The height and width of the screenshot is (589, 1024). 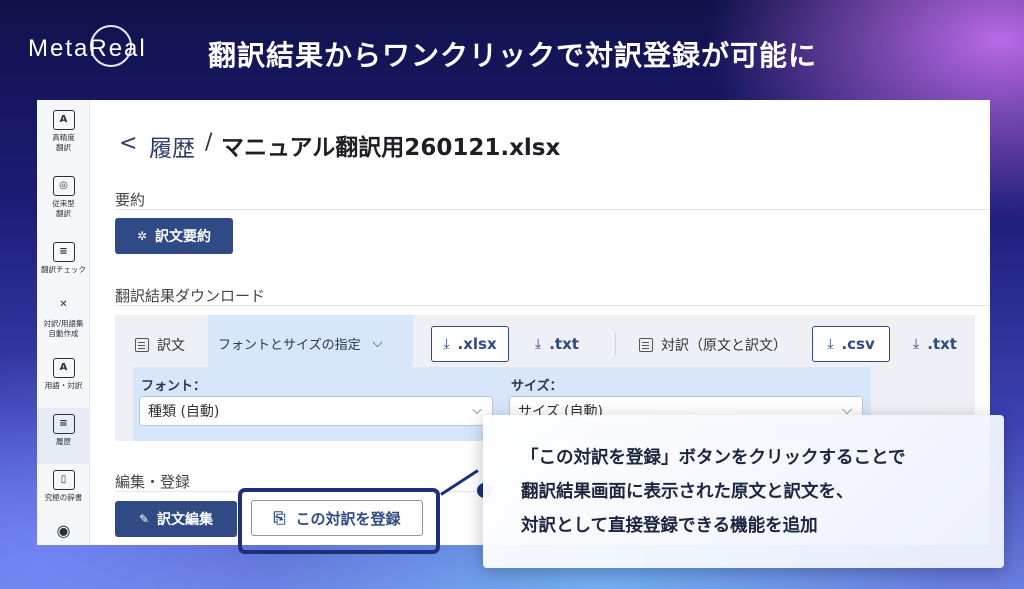 What do you see at coordinates (63, 436) in the screenshot?
I see `sidebar-item-history: ≡ 履歴` at bounding box center [63, 436].